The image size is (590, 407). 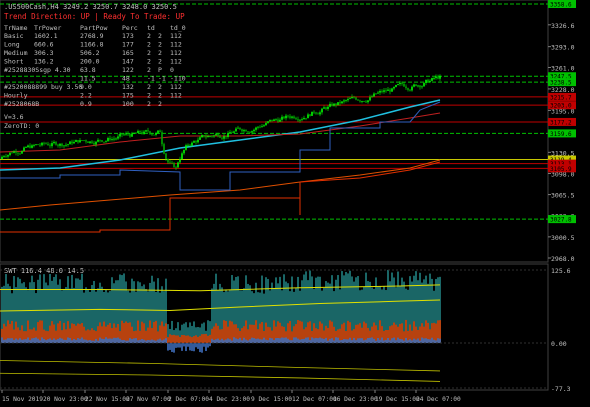 I want to click on price-tick-label: 3326.6, so click(x=563, y=26).